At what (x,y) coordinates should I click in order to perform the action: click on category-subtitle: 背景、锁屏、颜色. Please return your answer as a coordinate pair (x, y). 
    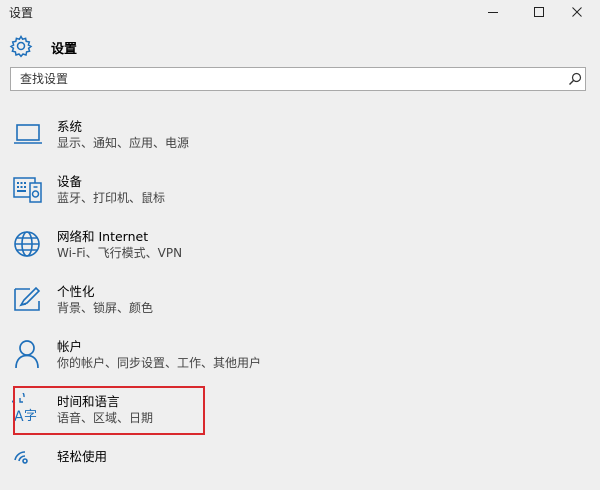
    Looking at the image, I should click on (105, 308).